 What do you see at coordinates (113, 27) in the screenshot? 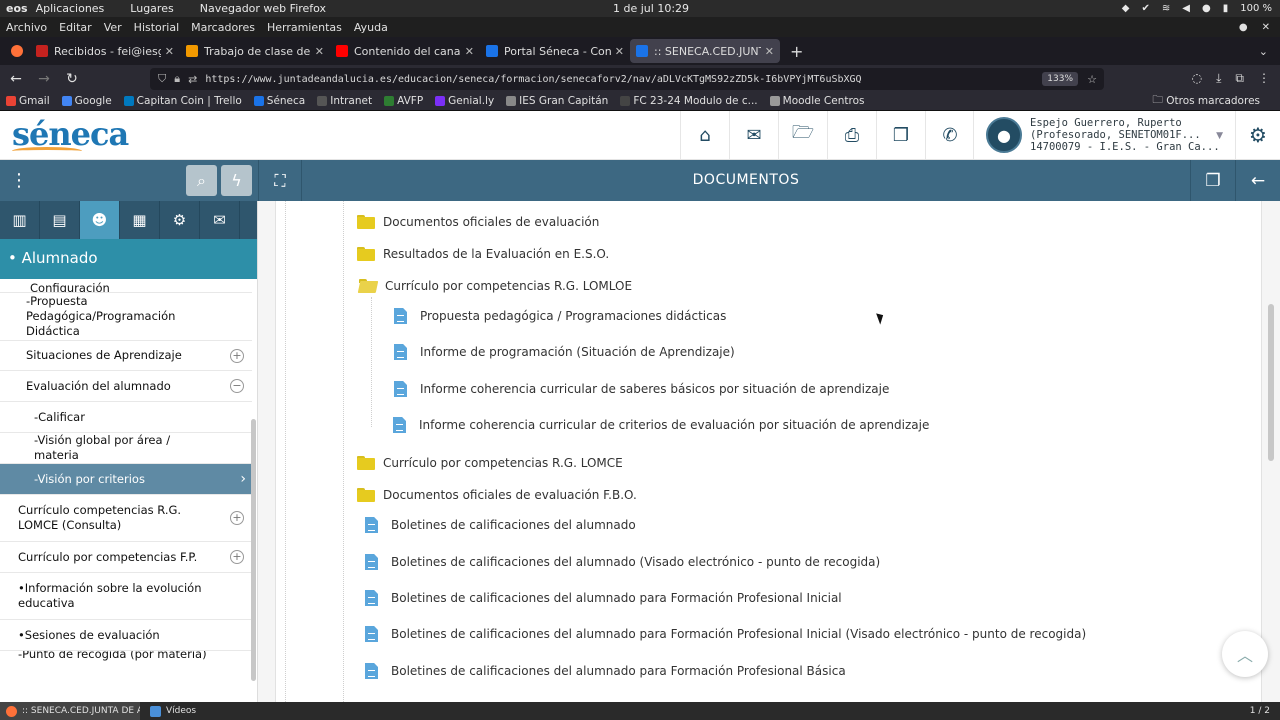
I see `menu-ver: Ver` at bounding box center [113, 27].